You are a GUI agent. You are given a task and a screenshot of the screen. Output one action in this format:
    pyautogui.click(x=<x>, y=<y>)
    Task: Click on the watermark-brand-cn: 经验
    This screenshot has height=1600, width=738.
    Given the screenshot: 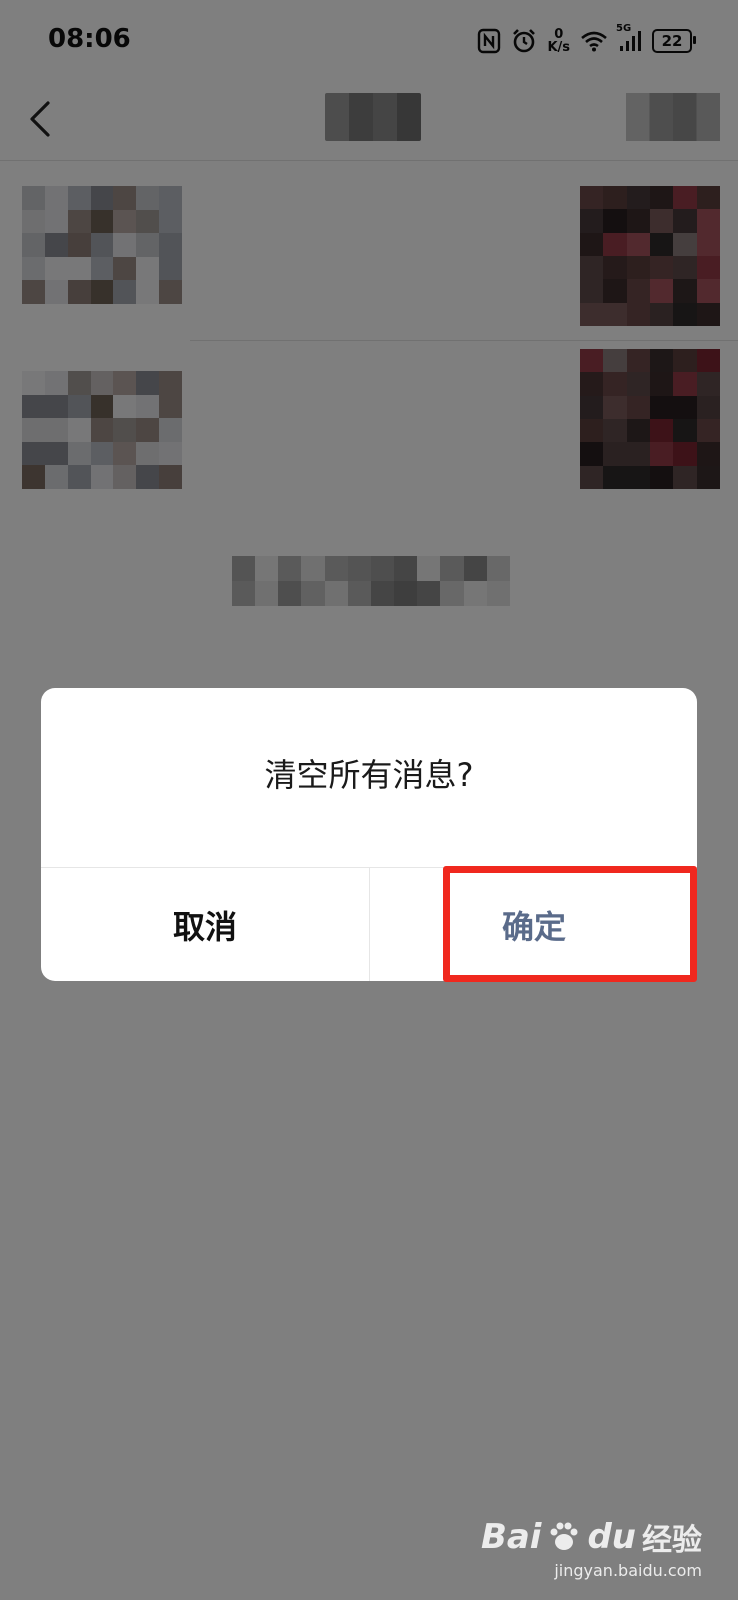 What is the action you would take?
    pyautogui.click(x=672, y=1540)
    